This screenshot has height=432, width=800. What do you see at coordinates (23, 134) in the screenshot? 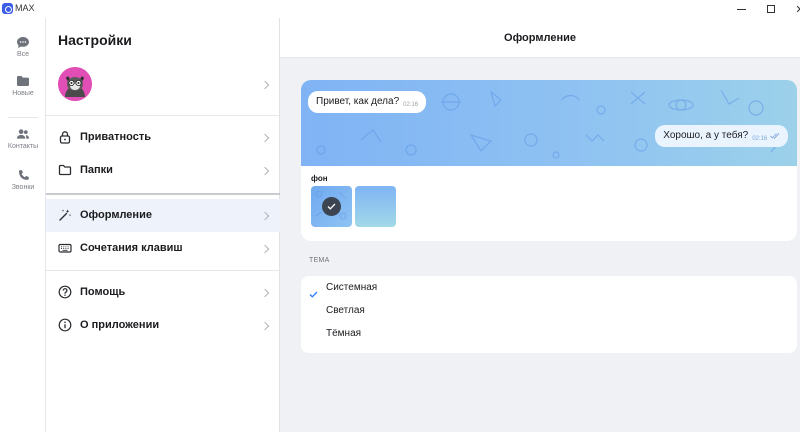
I see `contacts-icon` at bounding box center [23, 134].